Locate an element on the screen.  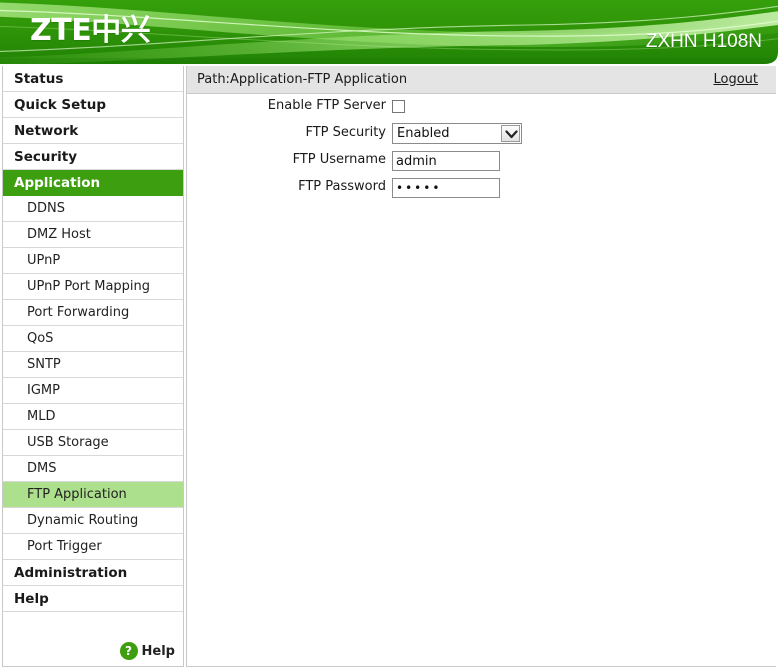
form-row-ftp-password: FTP Password is located at coordinates (482, 189).